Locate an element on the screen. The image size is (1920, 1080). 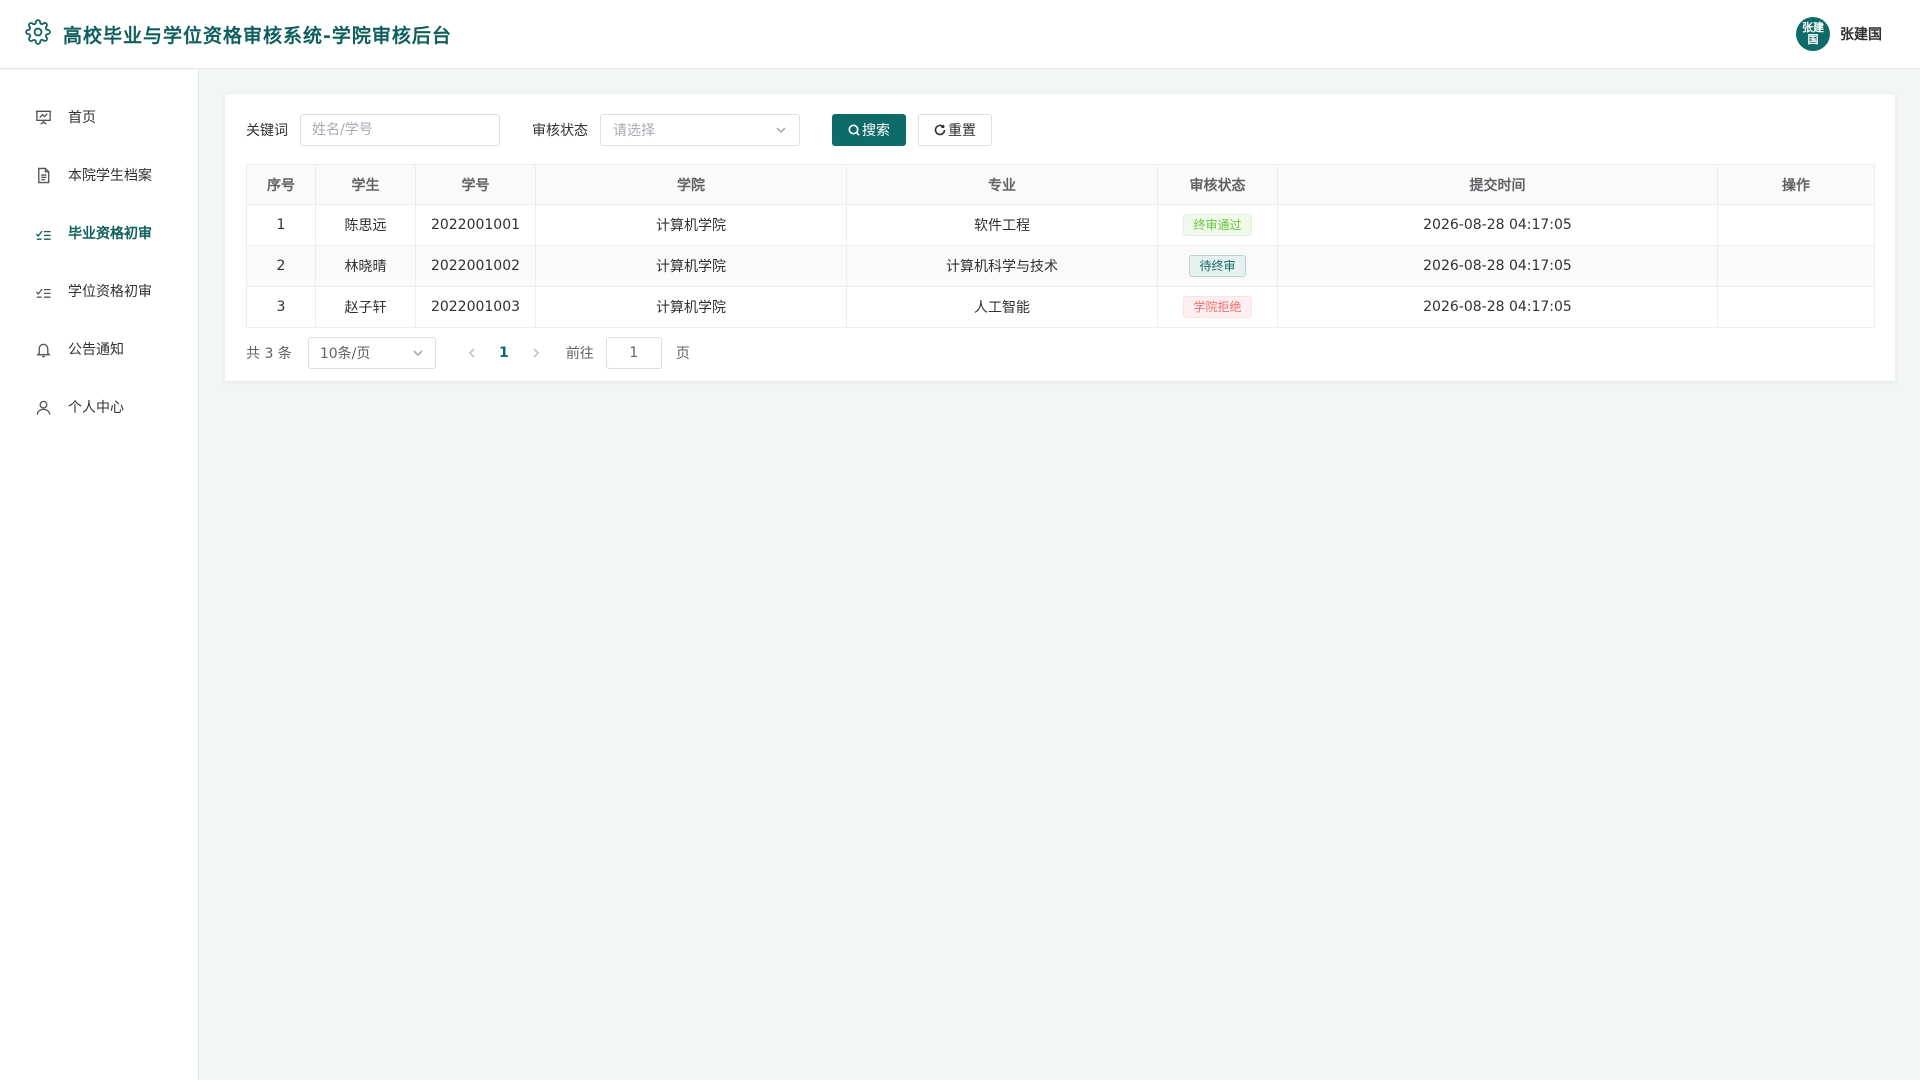
cell-student: 赵子轩 is located at coordinates (365, 307).